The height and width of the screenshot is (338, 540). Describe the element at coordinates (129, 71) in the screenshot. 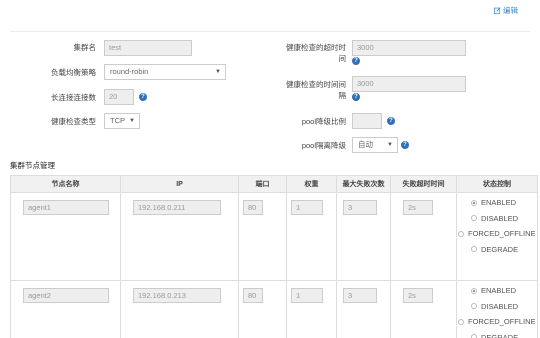

I see `lb-strategy-value: round-robin` at that location.